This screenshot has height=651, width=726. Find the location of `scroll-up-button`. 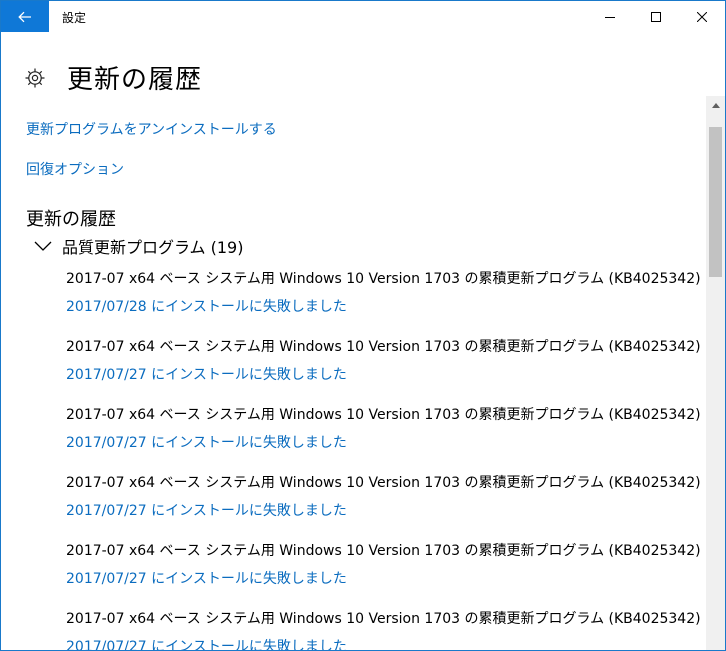

scroll-up-button is located at coordinates (715, 105).